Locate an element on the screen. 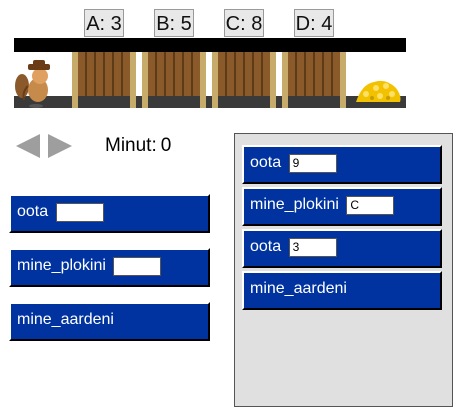 The width and height of the screenshot is (462, 418). palette-block-mine-plokini: mine_plokini is located at coordinates (109, 267).